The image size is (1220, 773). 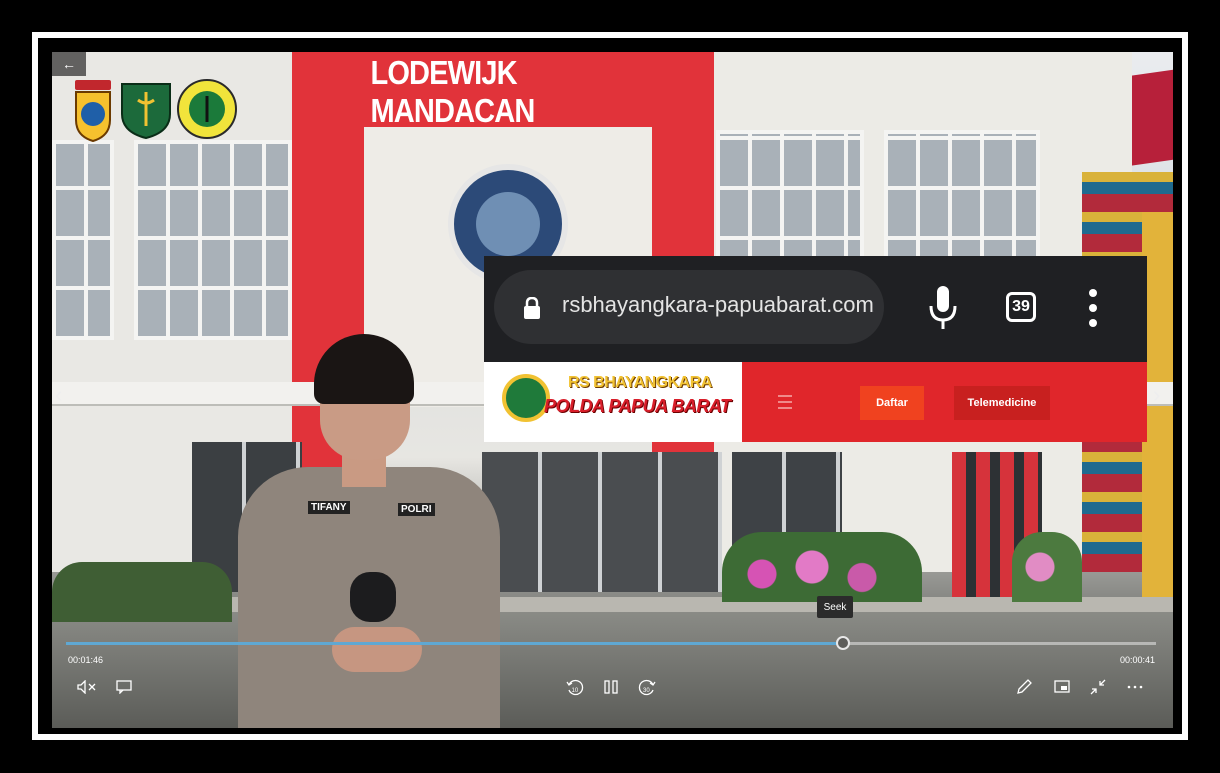 What do you see at coordinates (86, 660) in the screenshot?
I see `time-elapsed: 00:01:46` at bounding box center [86, 660].